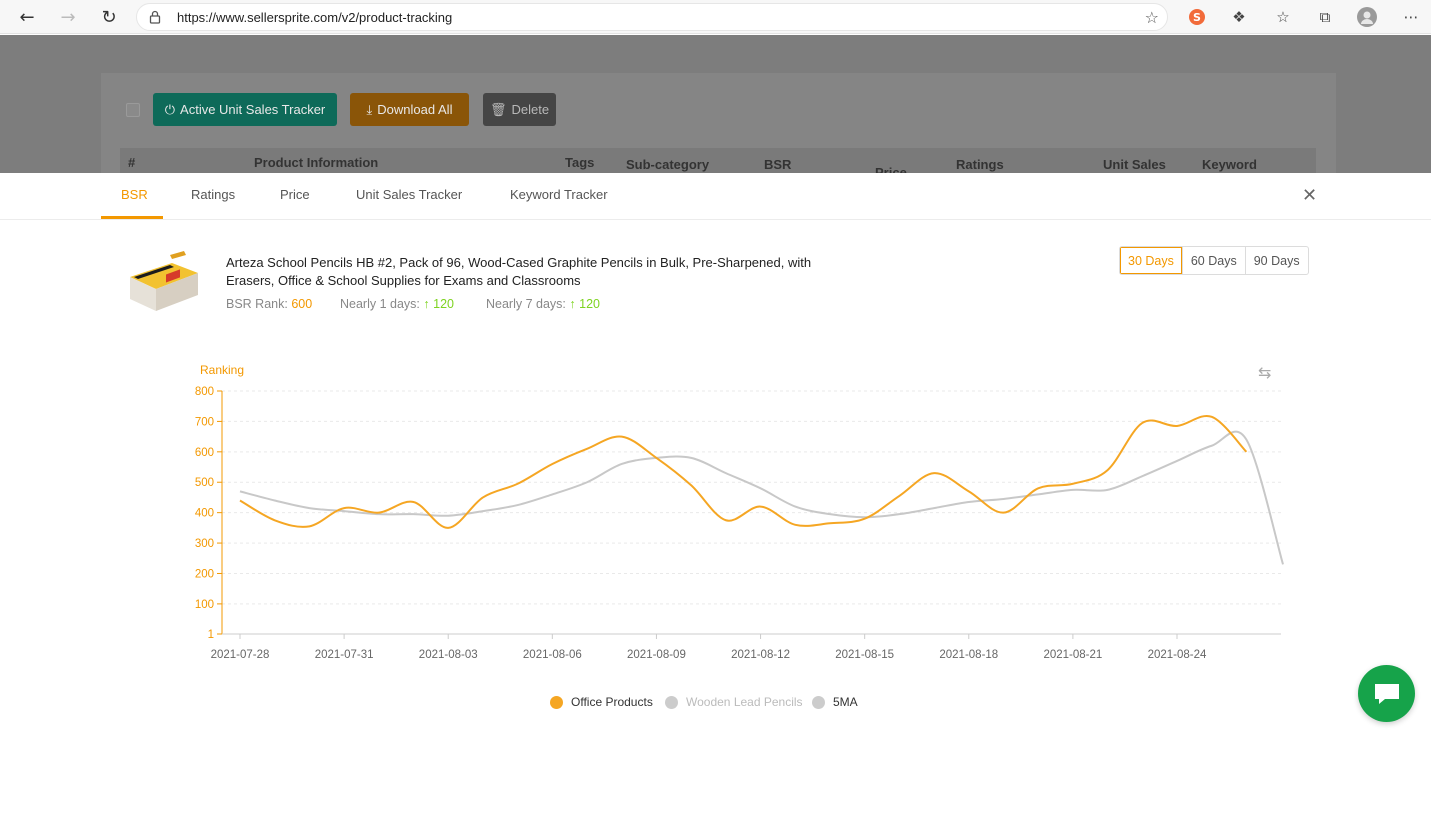 Image resolution: width=1431 pixels, height=840 pixels. I want to click on bsr-rank: BSR Rank: 600, so click(269, 304).